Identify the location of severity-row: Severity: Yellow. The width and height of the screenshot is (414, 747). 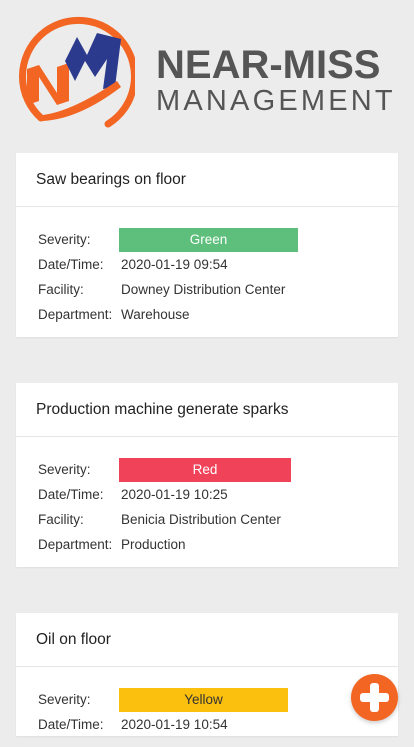
(218, 699).